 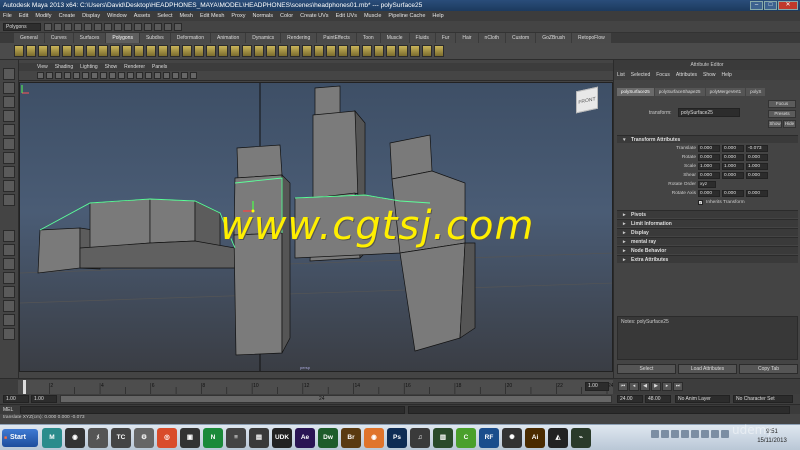 What do you see at coordinates (184, 75) in the screenshot?
I see `xray-icon` at bounding box center [184, 75].